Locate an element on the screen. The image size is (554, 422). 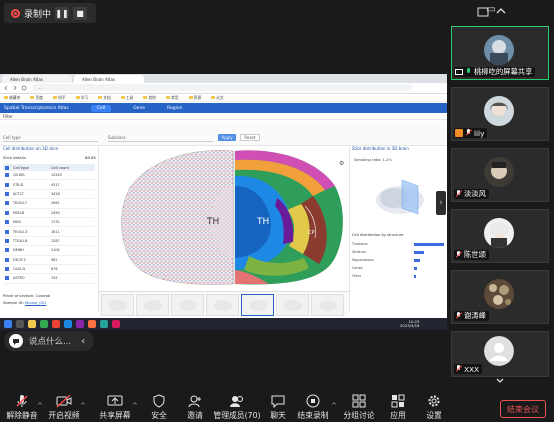
bookmark: 常用 is located at coordinates (172, 98).